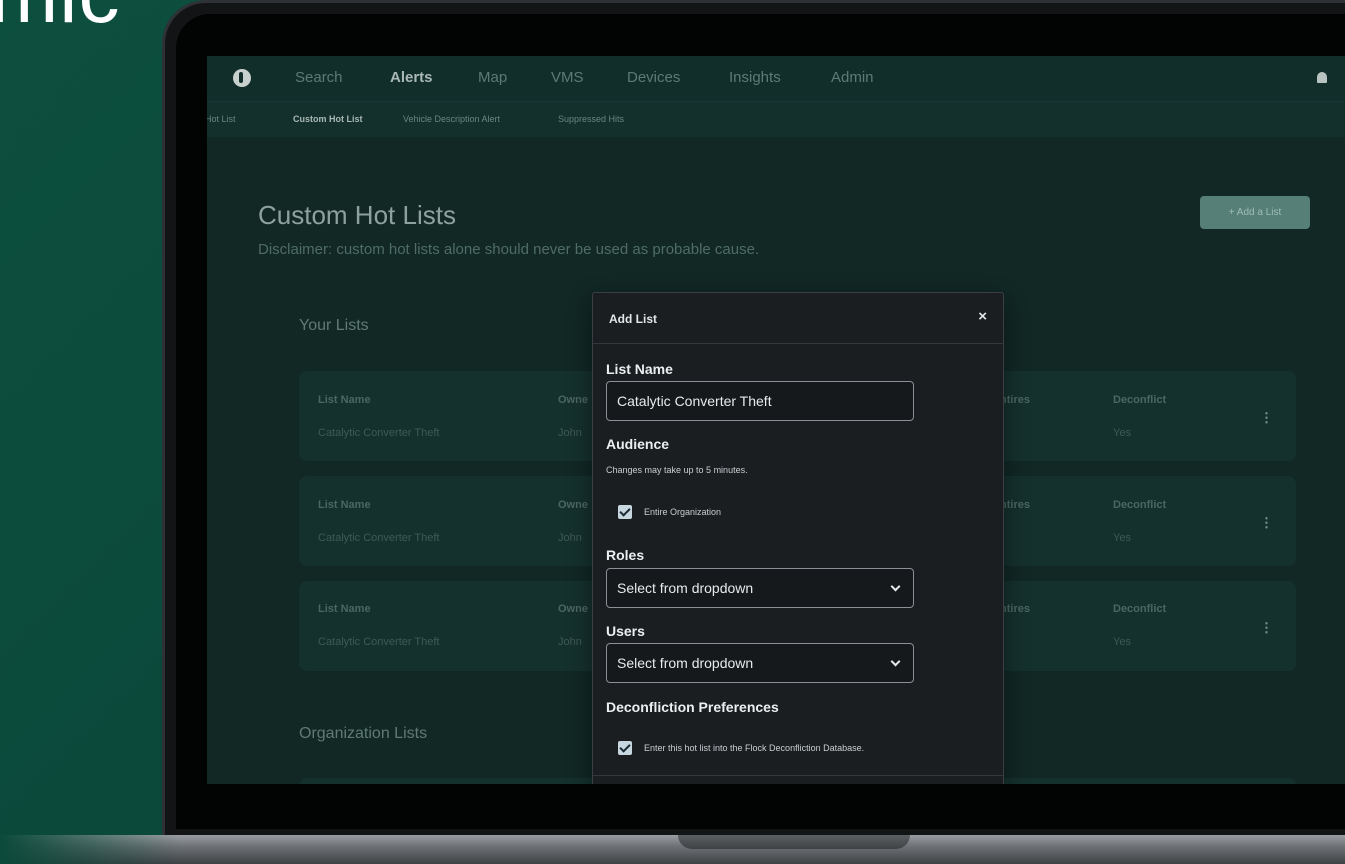 This screenshot has height=864, width=1345. Describe the element at coordinates (319, 77) in the screenshot. I see `nav-search: Search` at that location.